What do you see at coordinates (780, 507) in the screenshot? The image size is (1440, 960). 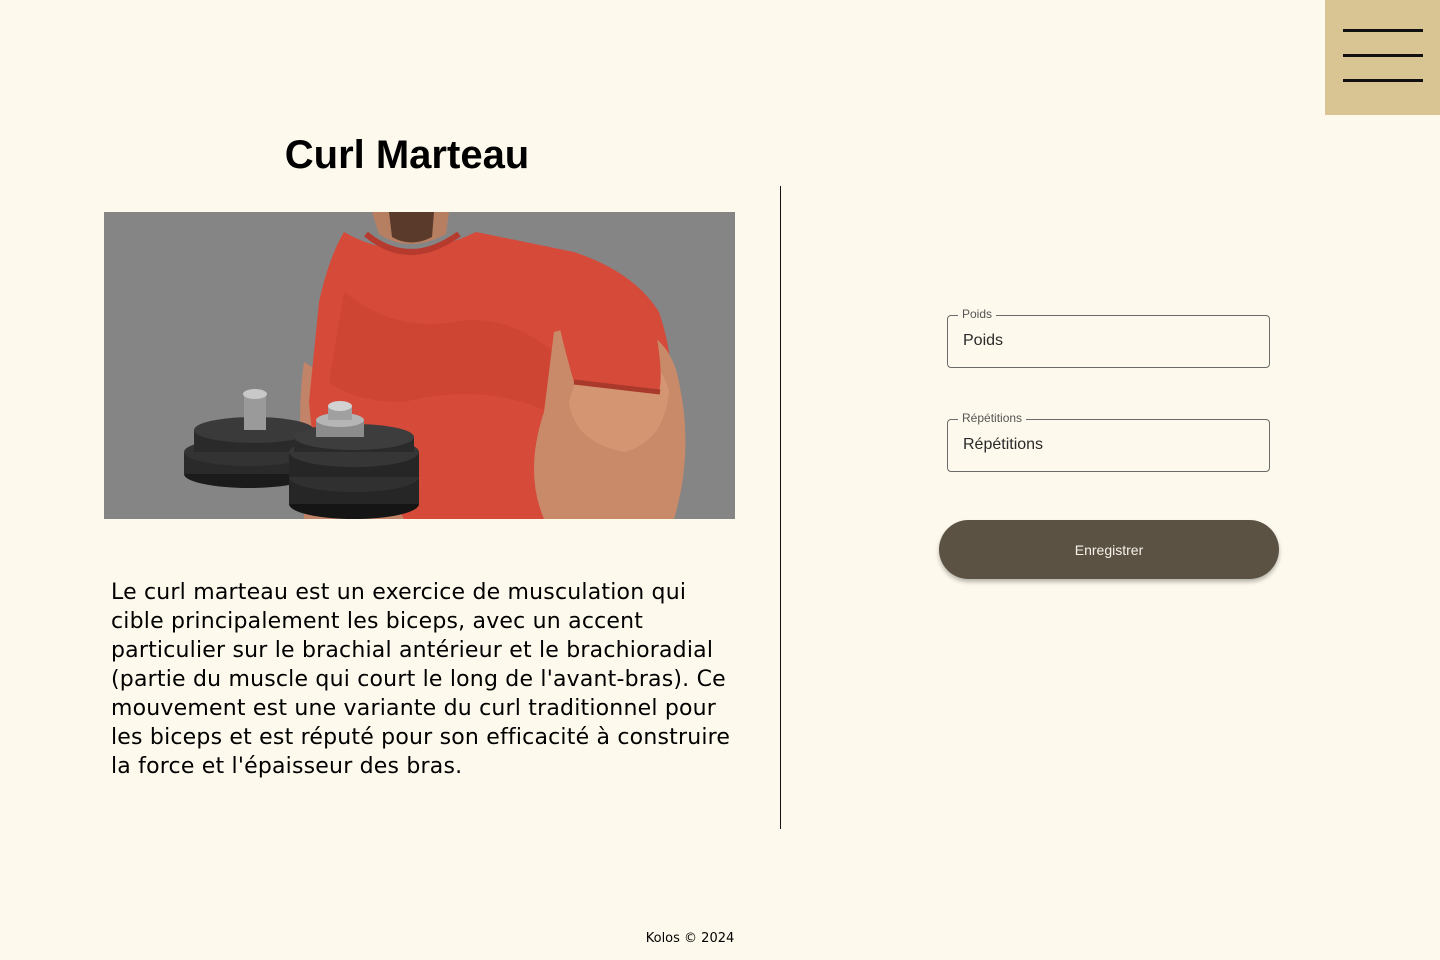 I see `vertical-divider` at bounding box center [780, 507].